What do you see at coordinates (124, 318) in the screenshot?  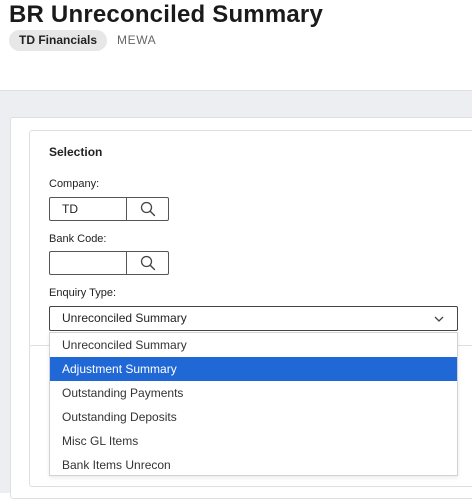 I see `enquiry-type-value: Unreconciled Summary` at bounding box center [124, 318].